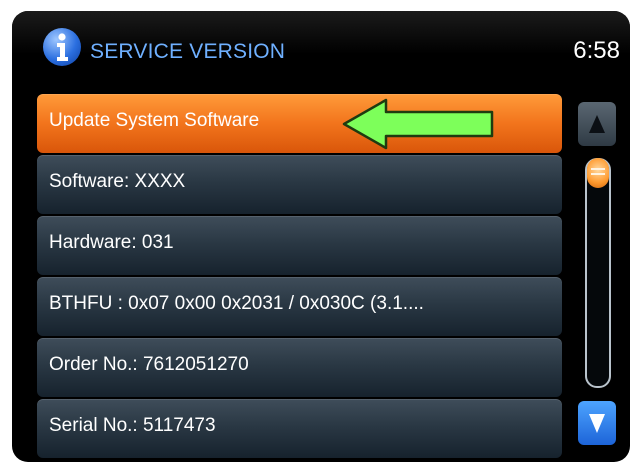 This screenshot has width=643, height=470. What do you see at coordinates (299, 123) in the screenshot?
I see `list-item-update-system-software: Update System Software` at bounding box center [299, 123].